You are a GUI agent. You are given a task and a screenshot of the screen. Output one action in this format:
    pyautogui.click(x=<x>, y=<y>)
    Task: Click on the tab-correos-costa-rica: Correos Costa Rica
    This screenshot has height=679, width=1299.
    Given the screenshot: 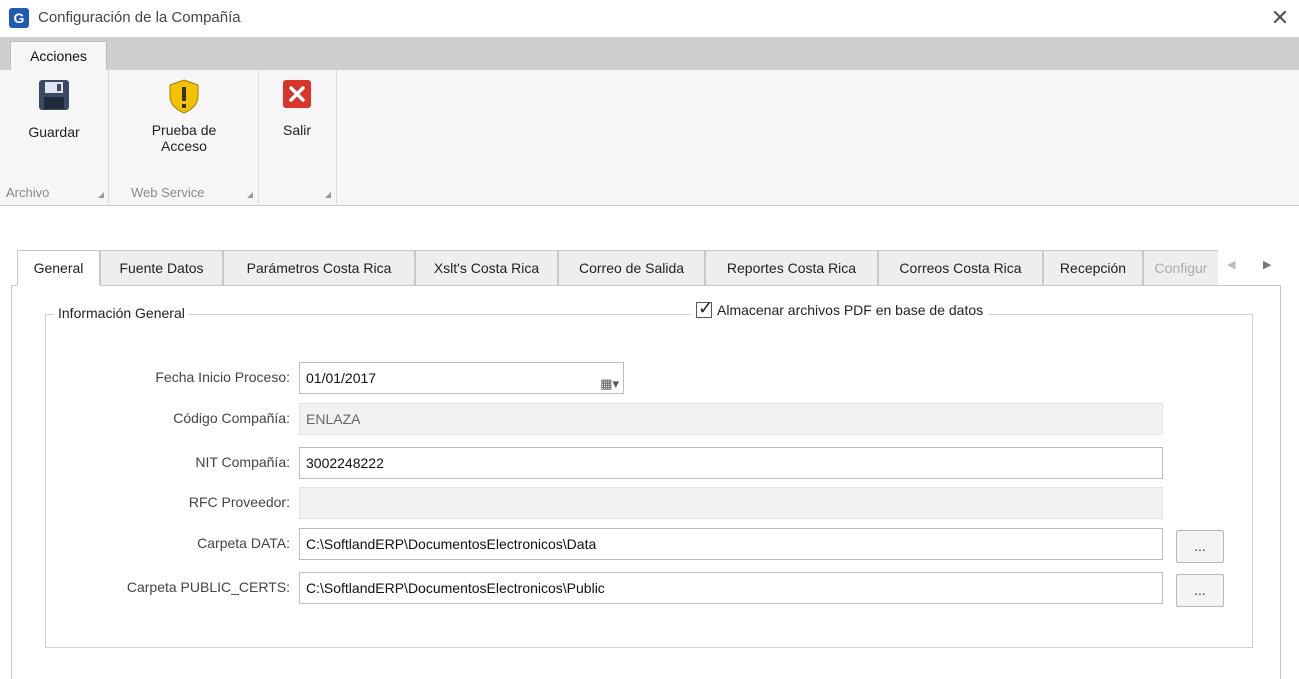 What is the action you would take?
    pyautogui.click(x=960, y=267)
    